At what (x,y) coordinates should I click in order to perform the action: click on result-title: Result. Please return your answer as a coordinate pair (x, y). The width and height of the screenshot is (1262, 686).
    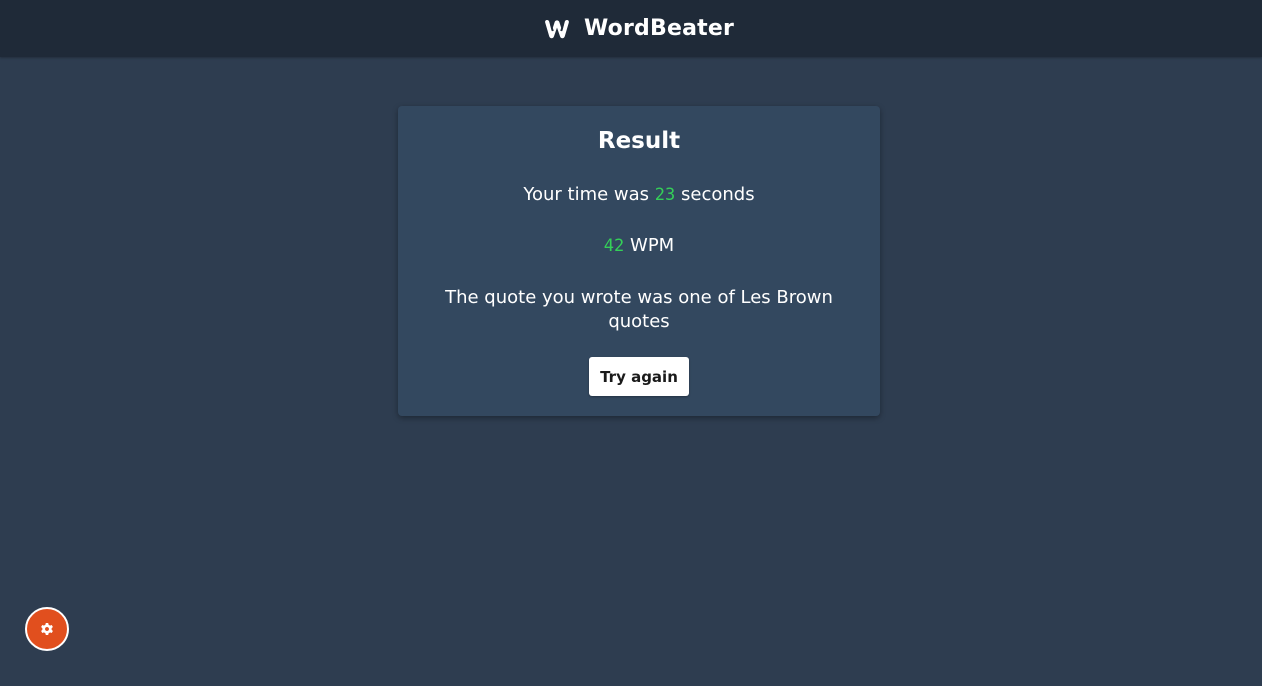
    Looking at the image, I should click on (639, 141).